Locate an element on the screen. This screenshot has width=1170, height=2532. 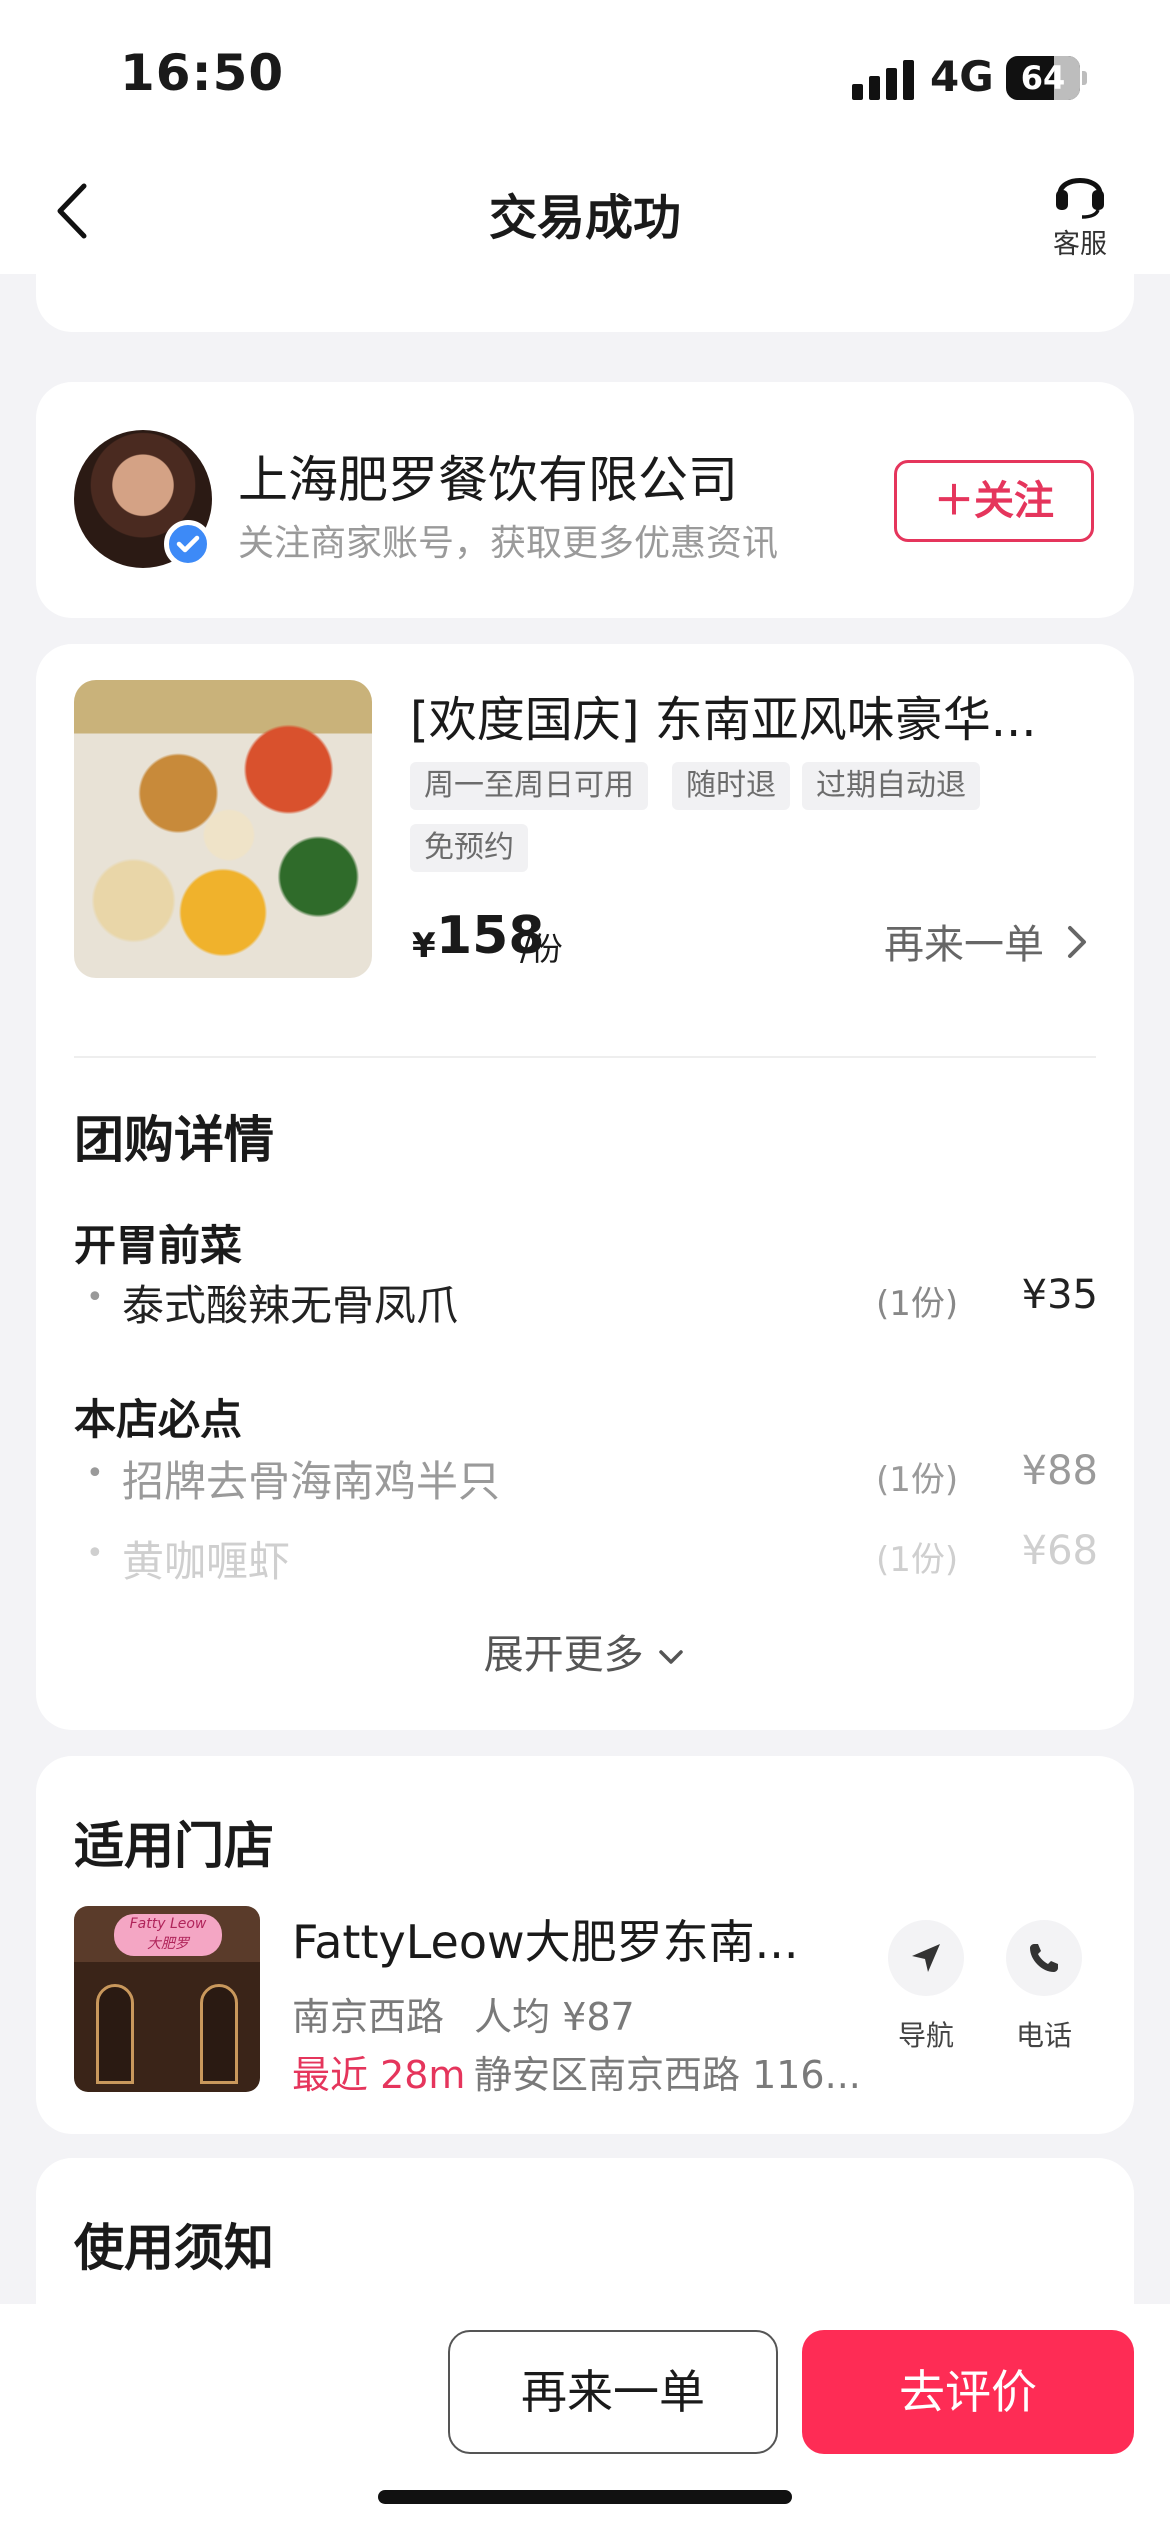
home-indicator is located at coordinates (585, 2497).